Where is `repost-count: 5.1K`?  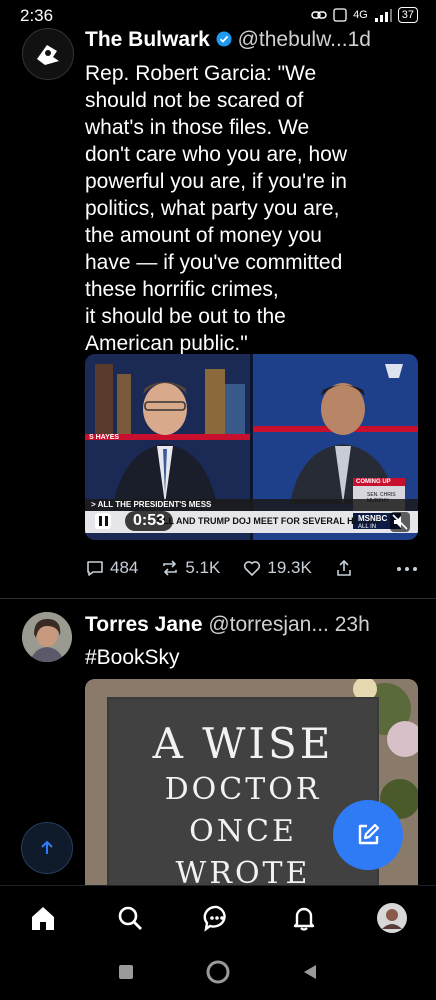 repost-count: 5.1K is located at coordinates (203, 567).